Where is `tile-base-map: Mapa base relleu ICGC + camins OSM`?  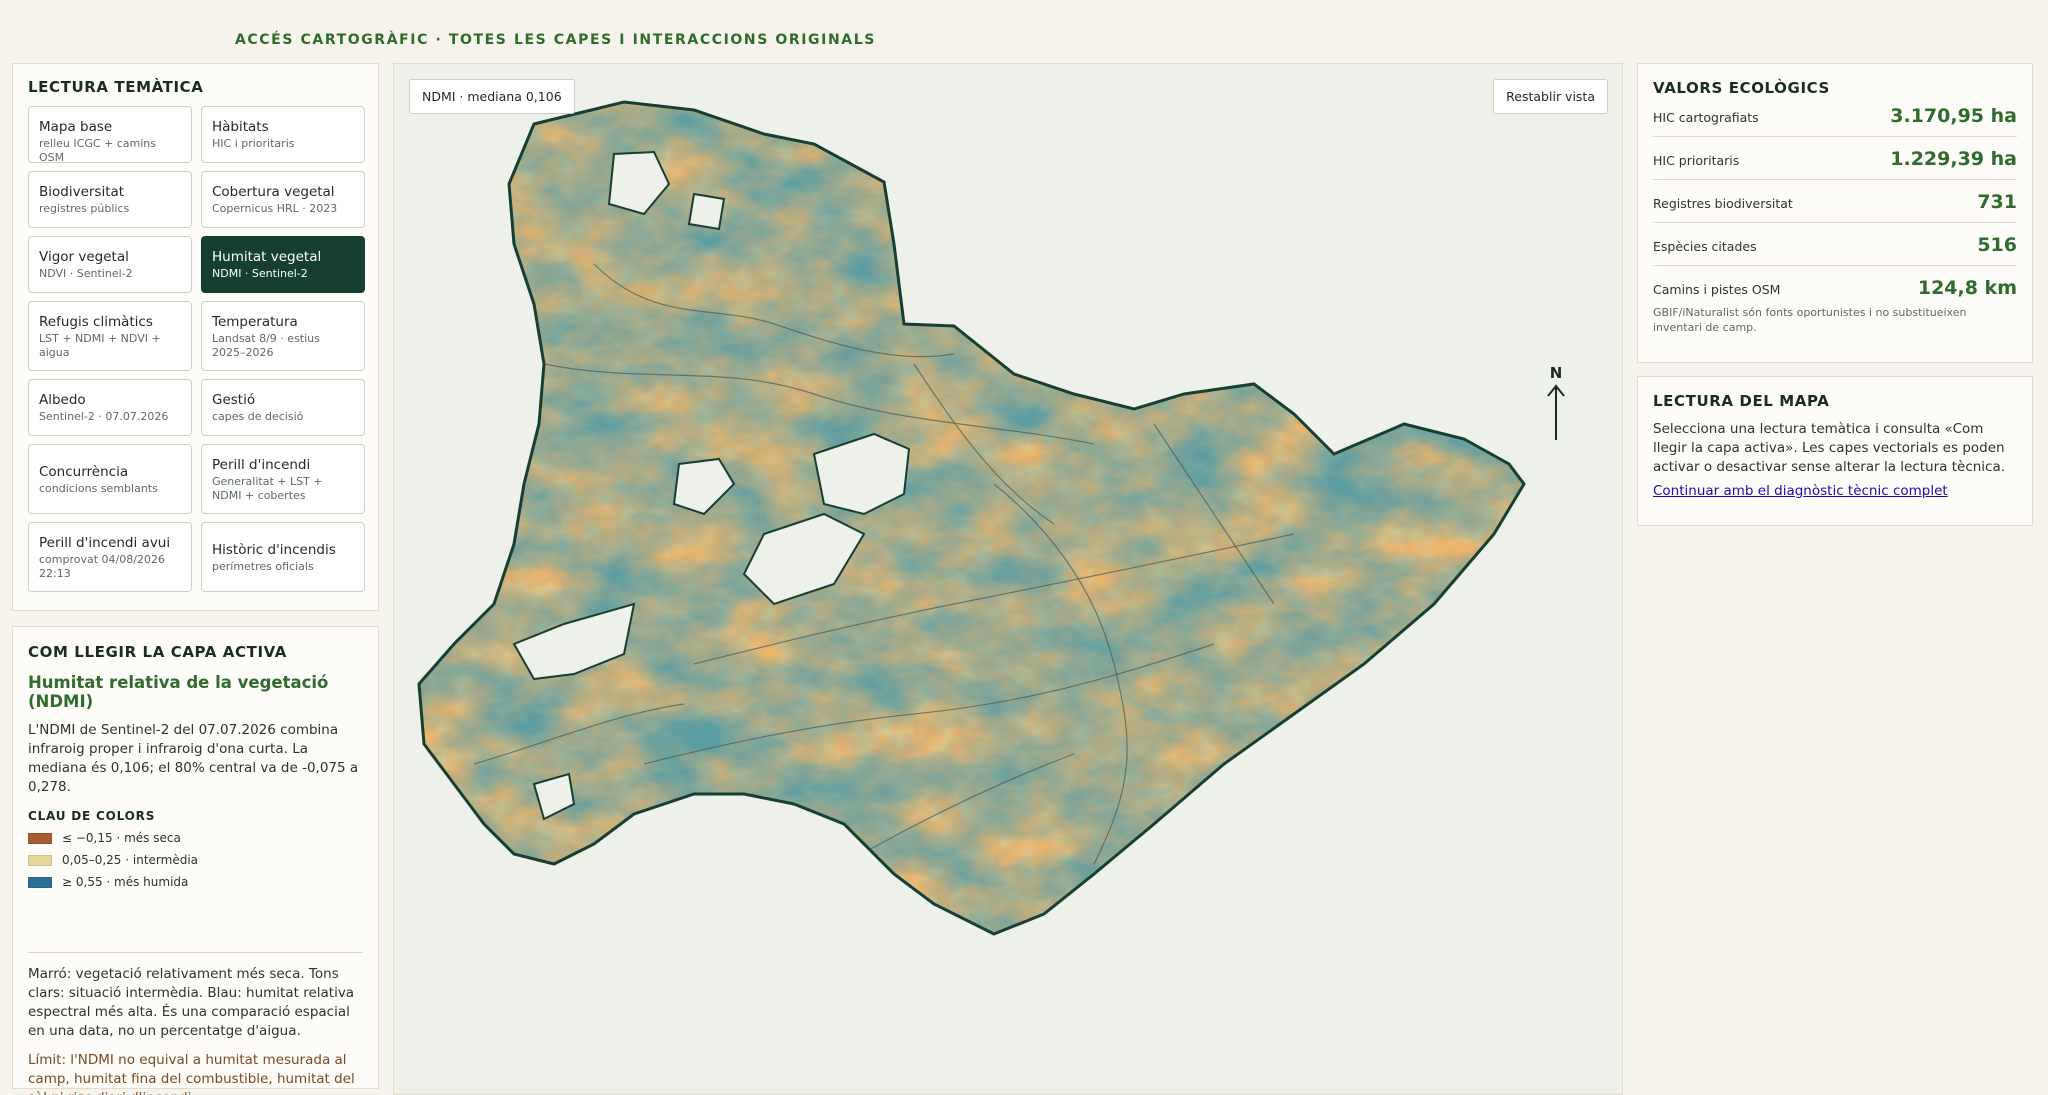 tile-base-map: Mapa base relleu ICGC + camins OSM is located at coordinates (110, 135).